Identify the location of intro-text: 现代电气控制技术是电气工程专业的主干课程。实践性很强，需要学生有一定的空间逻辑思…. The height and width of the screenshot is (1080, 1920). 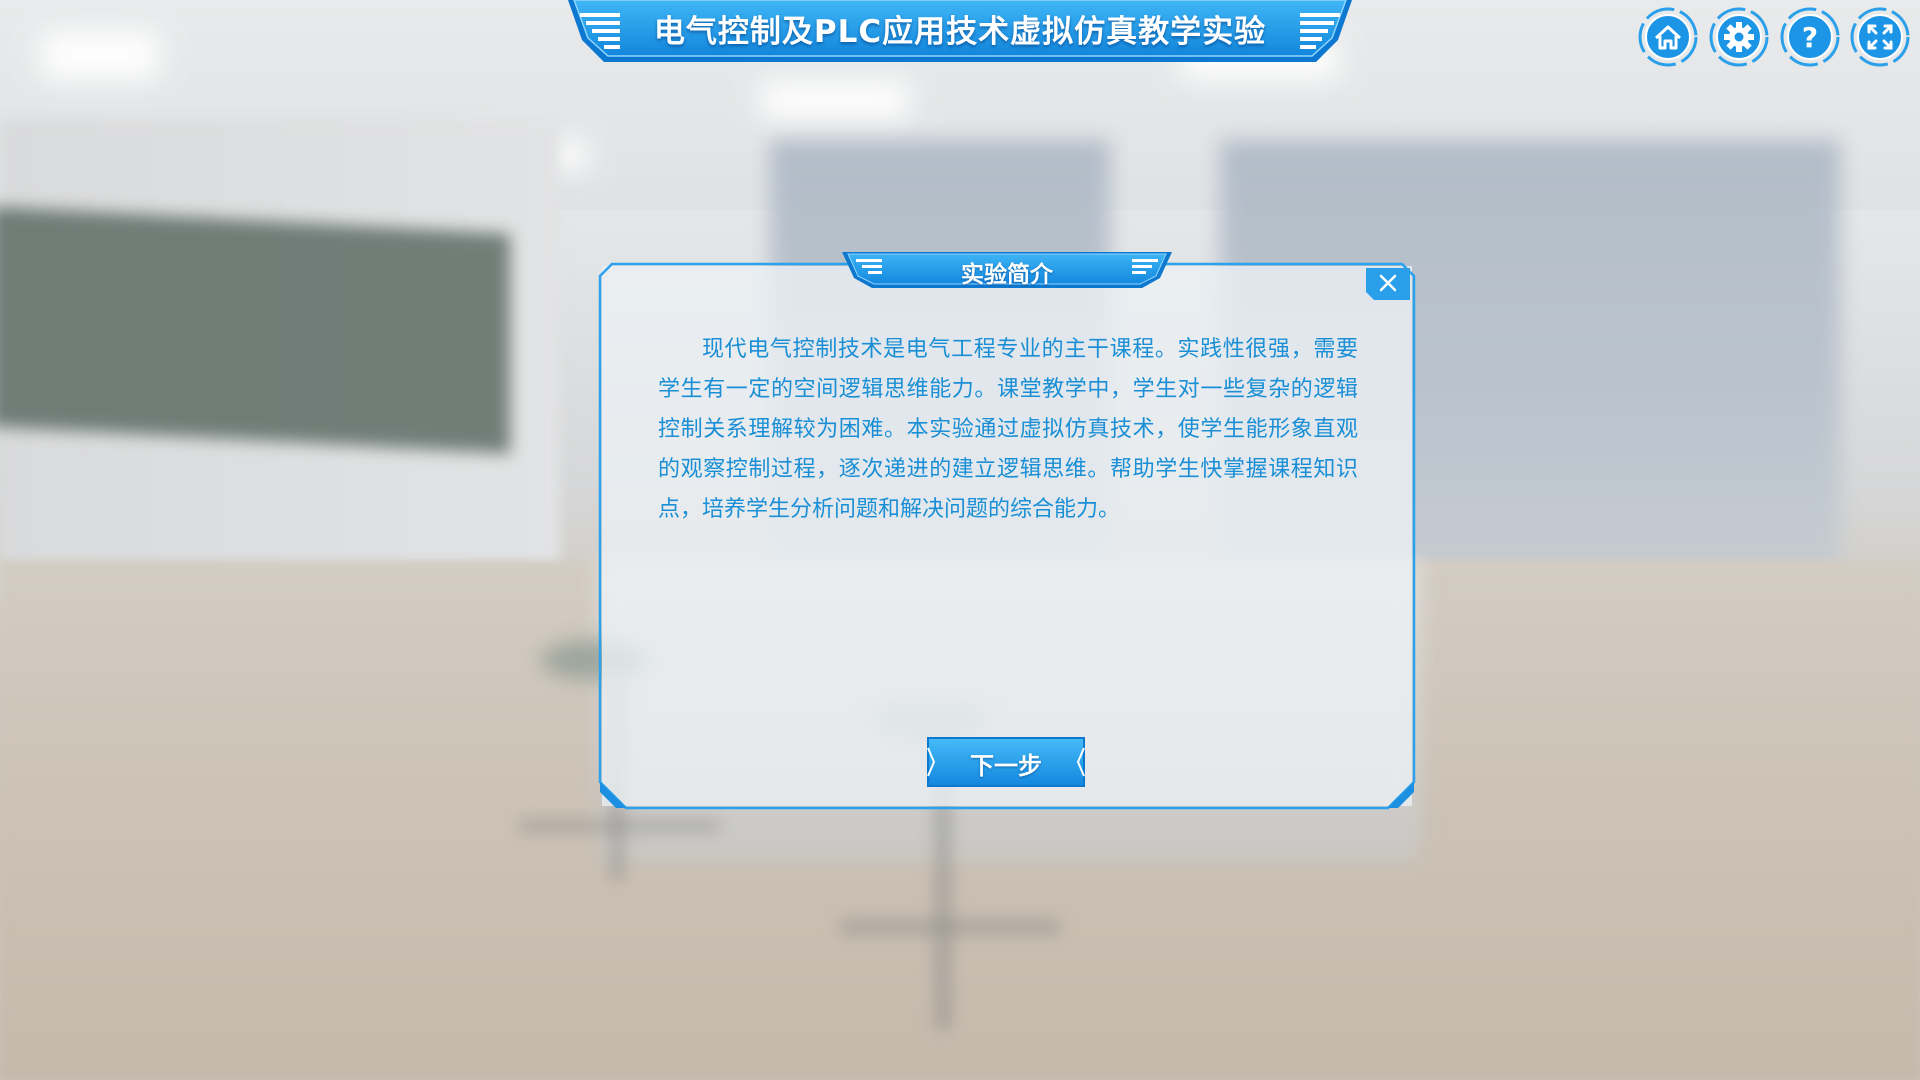
(1008, 429).